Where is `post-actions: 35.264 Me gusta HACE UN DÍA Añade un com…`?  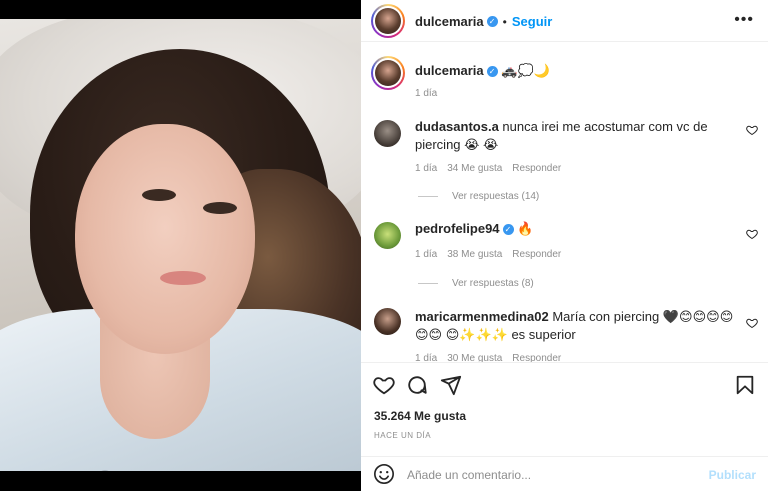
post-actions: 35.264 Me gusta HACE UN DÍA Añade un com… is located at coordinates (564, 426).